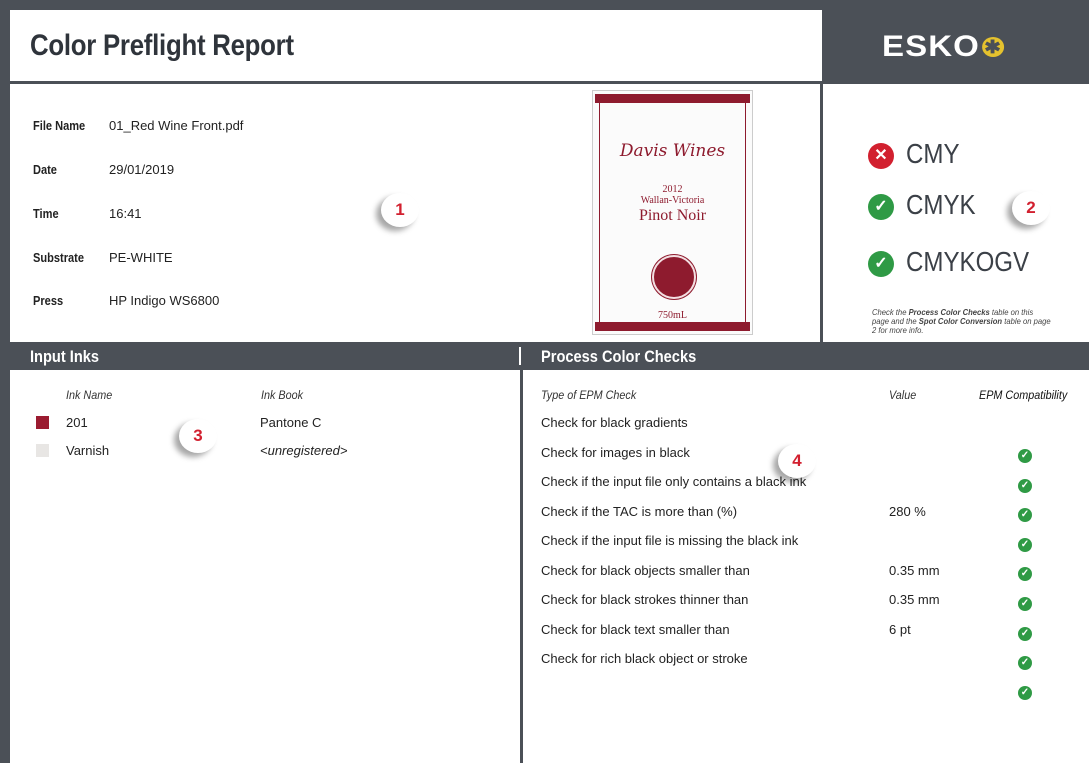 The width and height of the screenshot is (1089, 763). I want to click on header-divider, so click(416, 82).